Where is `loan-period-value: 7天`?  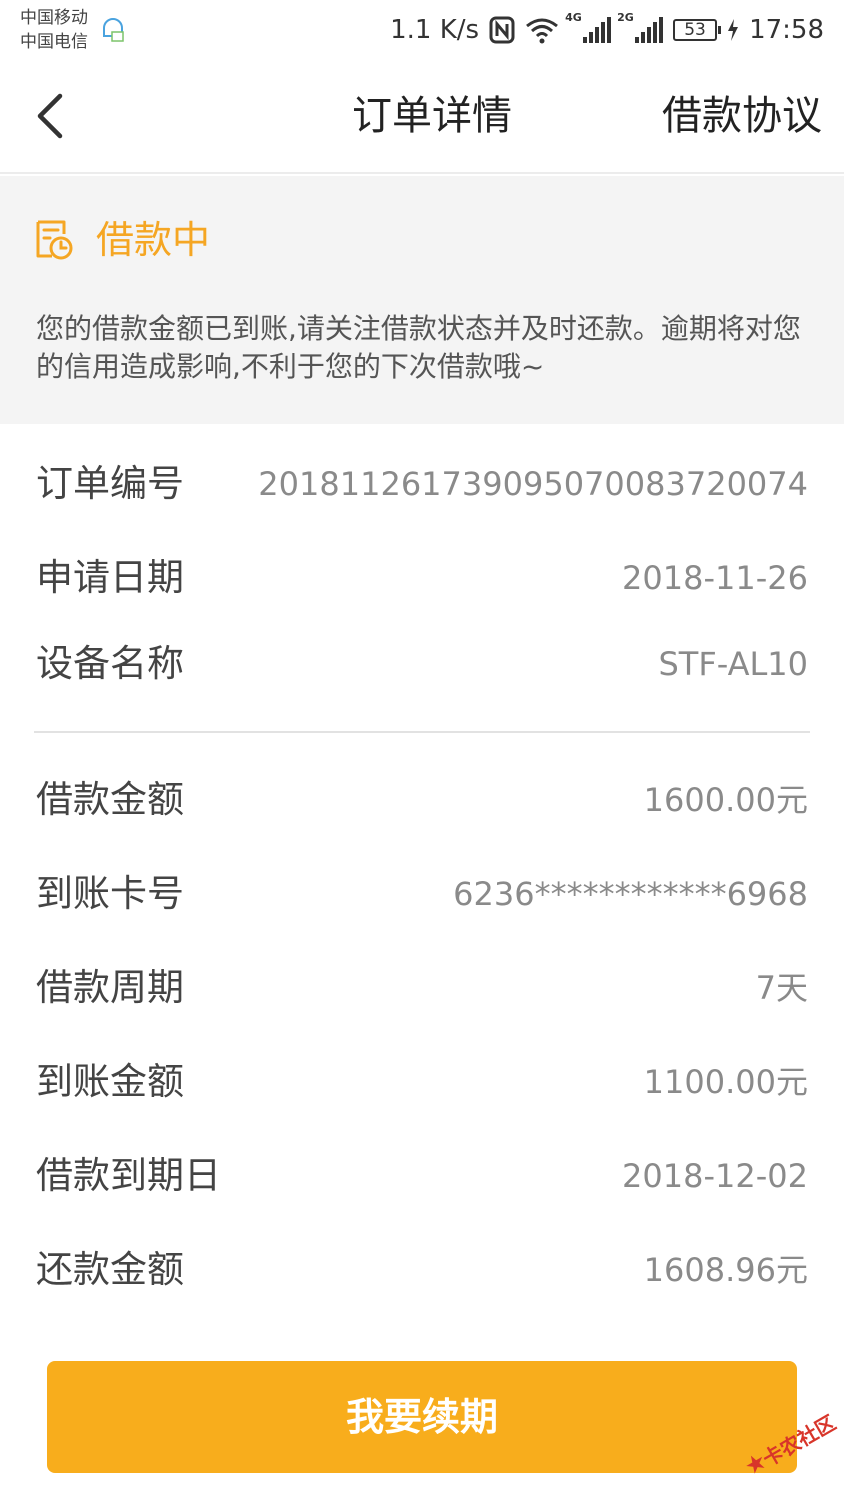
loan-period-value: 7天 is located at coordinates (781, 988).